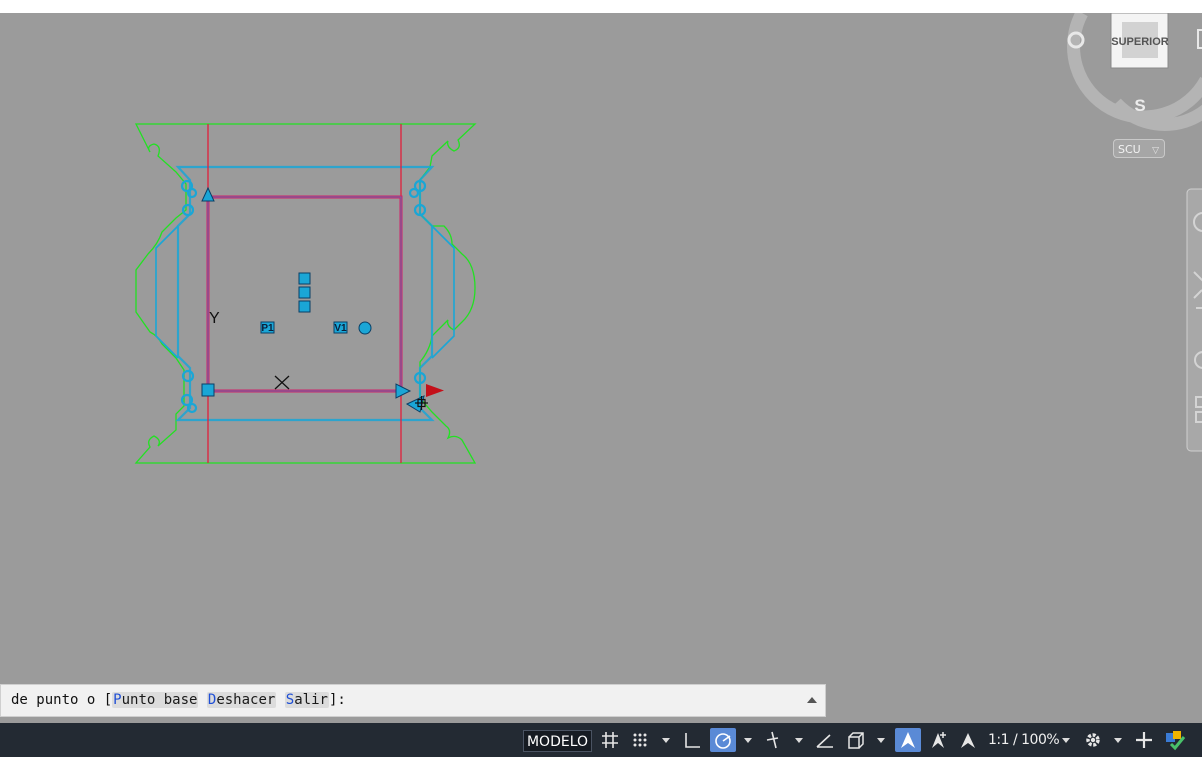  What do you see at coordinates (1139, 105) in the screenshot?
I see `compass-south-label: S` at bounding box center [1139, 105].